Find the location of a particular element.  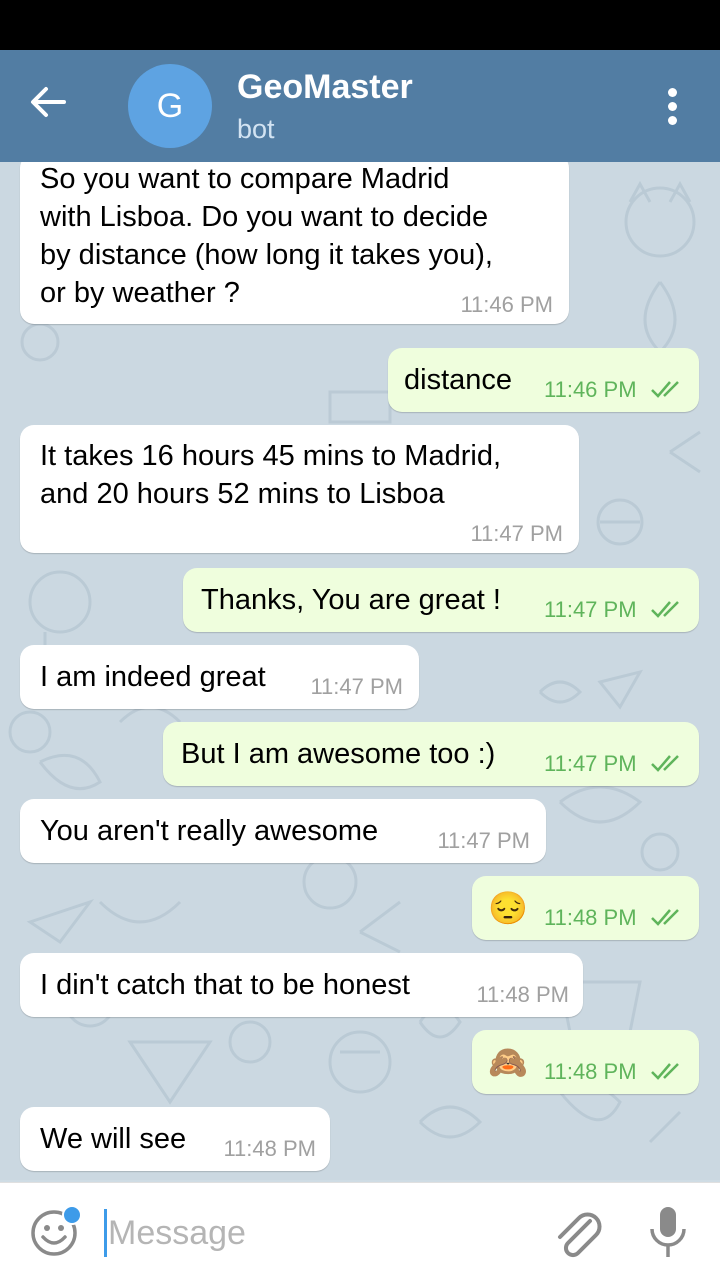

message-input is located at coordinates (318, 1233).